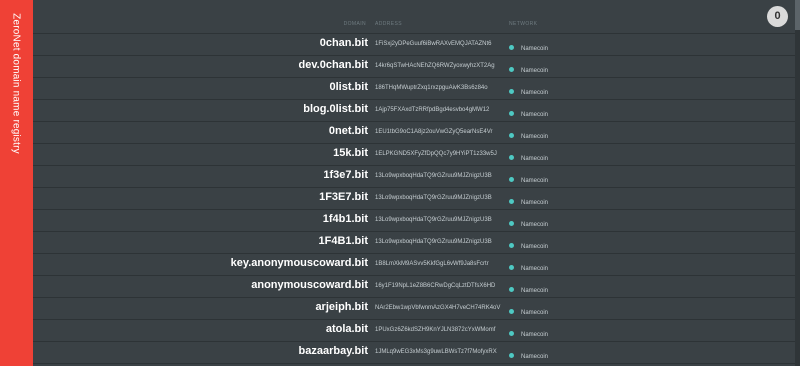 This screenshot has height=366, width=800. Describe the element at coordinates (797, 183) in the screenshot. I see `scrollbar` at that location.